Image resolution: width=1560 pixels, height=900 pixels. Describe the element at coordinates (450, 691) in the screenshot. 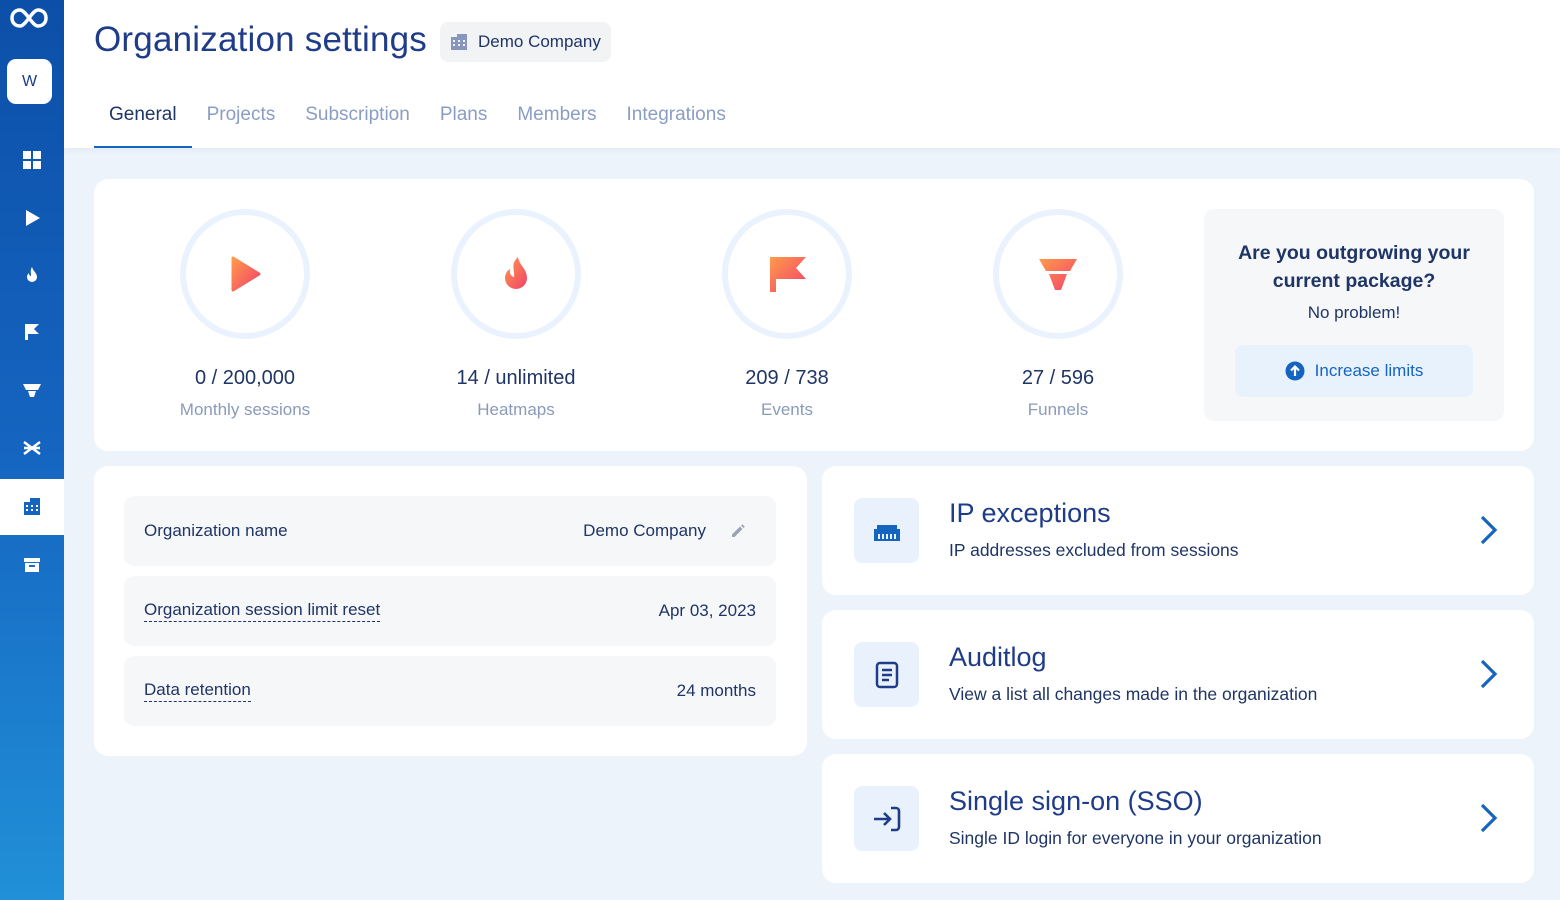

I see `data-retention-row: Data retention 24 months` at that location.